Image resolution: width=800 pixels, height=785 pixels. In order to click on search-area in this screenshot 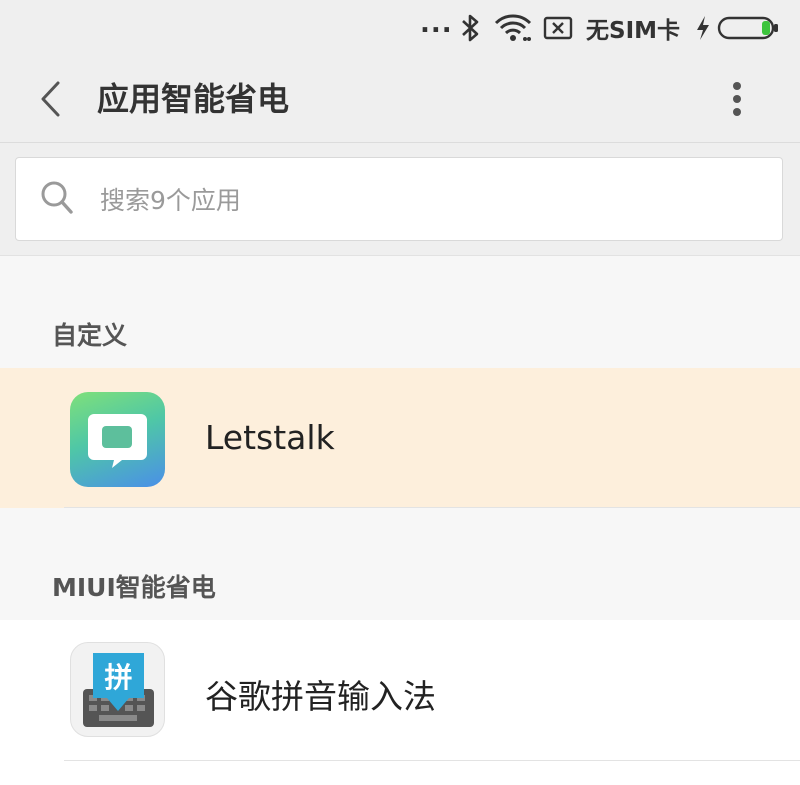, I will do `click(400, 199)`.